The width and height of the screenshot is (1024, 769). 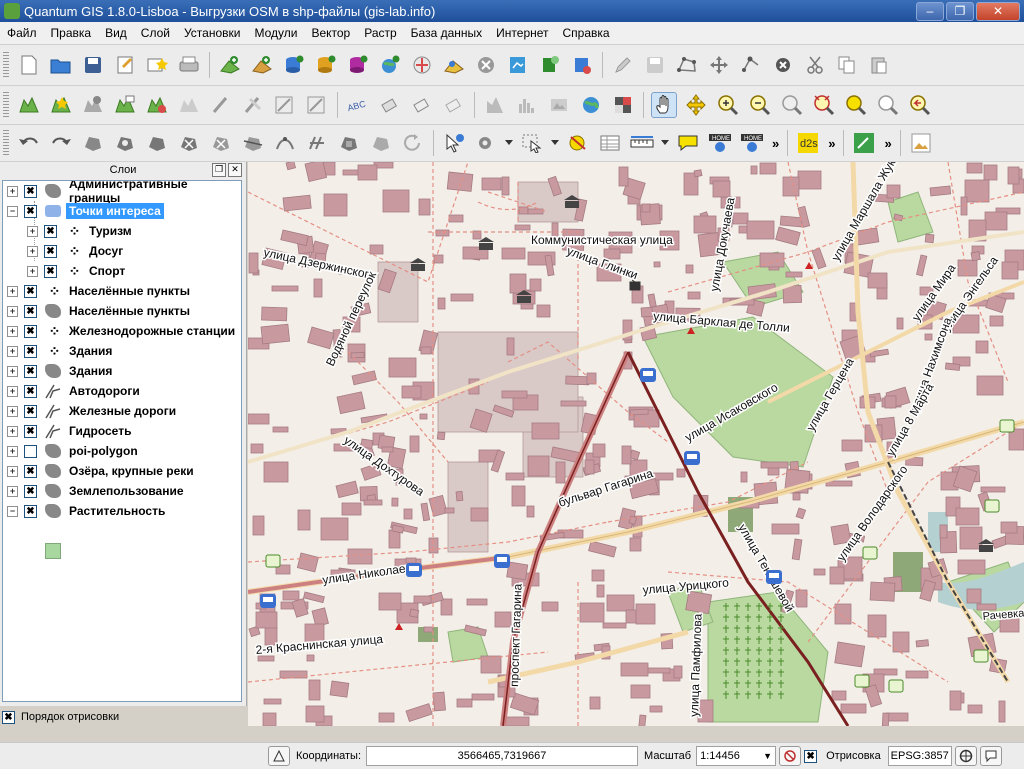 I want to click on zoom-to-layer-icon, so click(x=888, y=105).